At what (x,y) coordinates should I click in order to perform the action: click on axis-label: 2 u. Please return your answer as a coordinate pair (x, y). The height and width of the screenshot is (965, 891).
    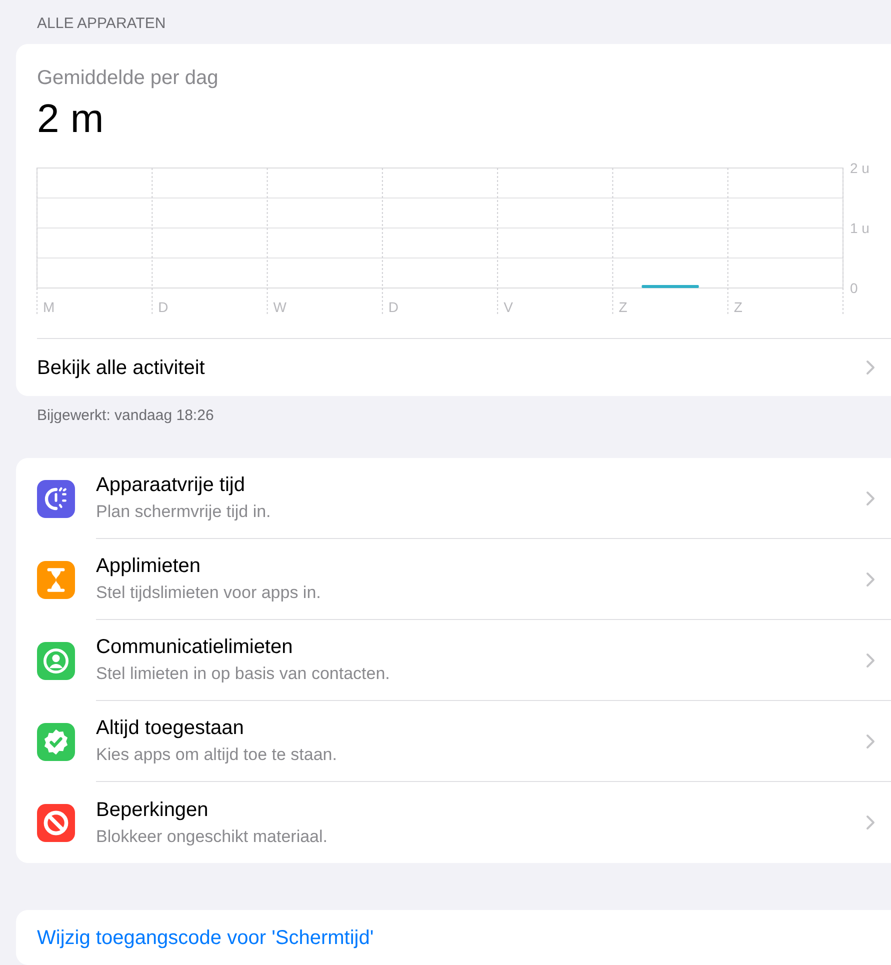
    Looking at the image, I should click on (860, 168).